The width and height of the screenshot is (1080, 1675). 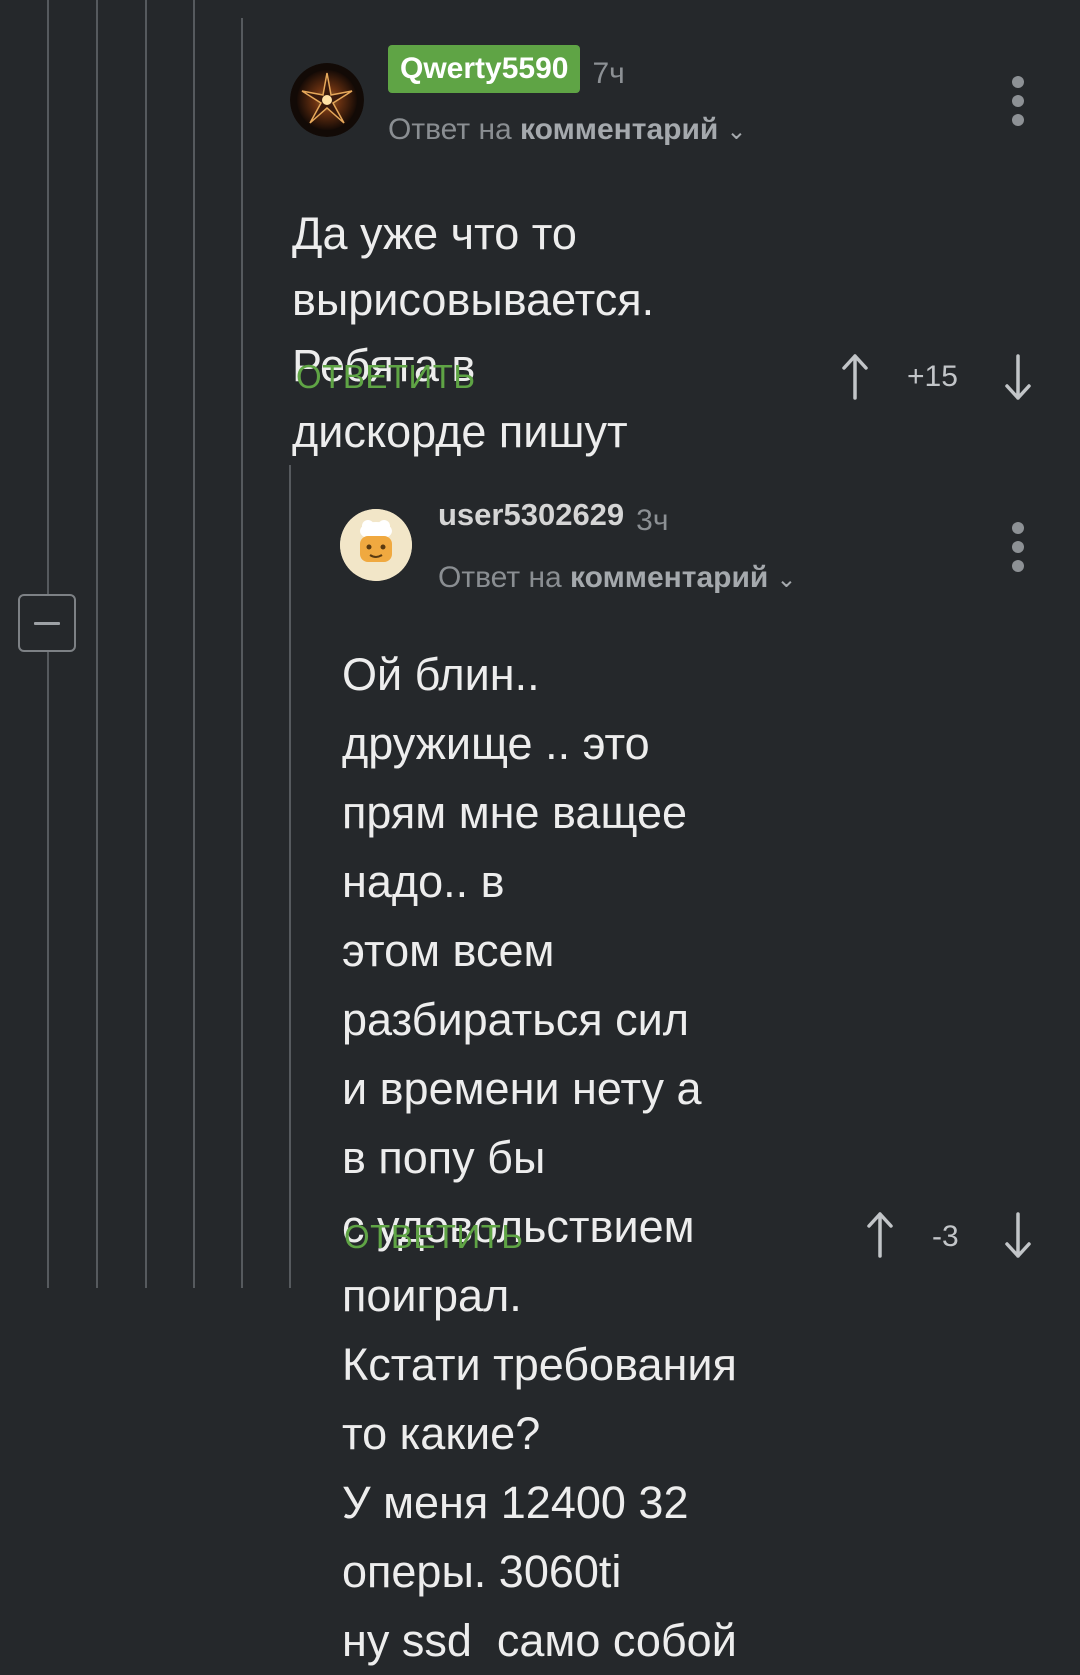 I want to click on timestamp: 3ч, so click(x=652, y=520).